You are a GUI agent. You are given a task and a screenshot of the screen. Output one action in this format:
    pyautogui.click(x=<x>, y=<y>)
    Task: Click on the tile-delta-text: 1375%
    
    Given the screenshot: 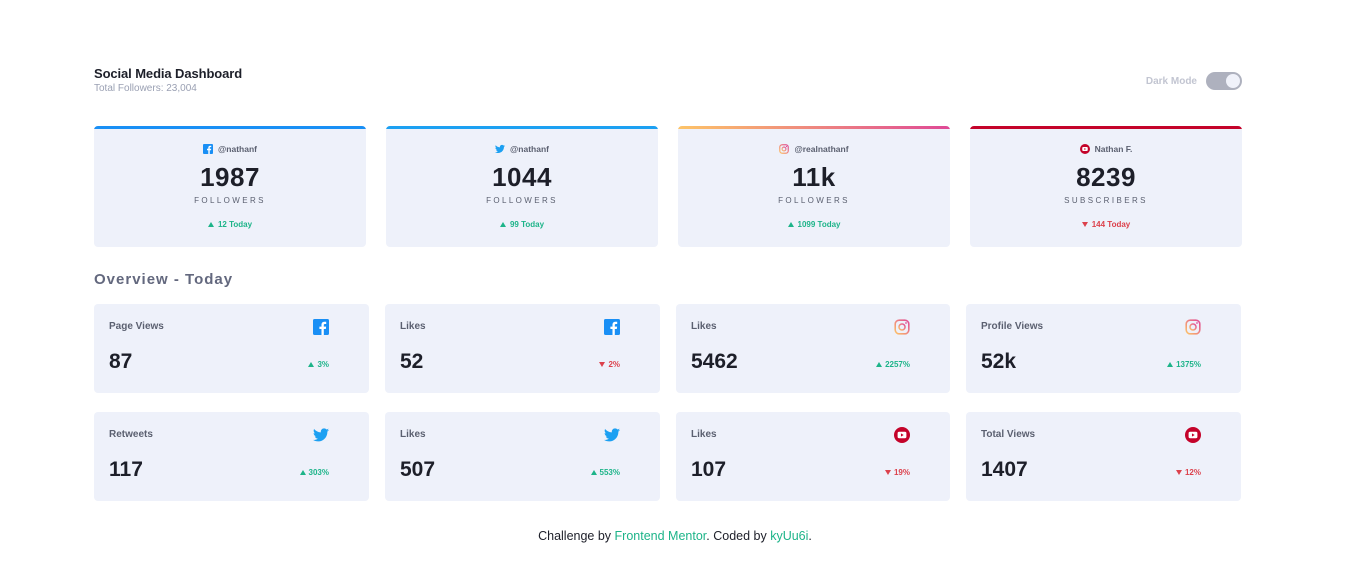 What is the action you would take?
    pyautogui.click(x=1188, y=364)
    